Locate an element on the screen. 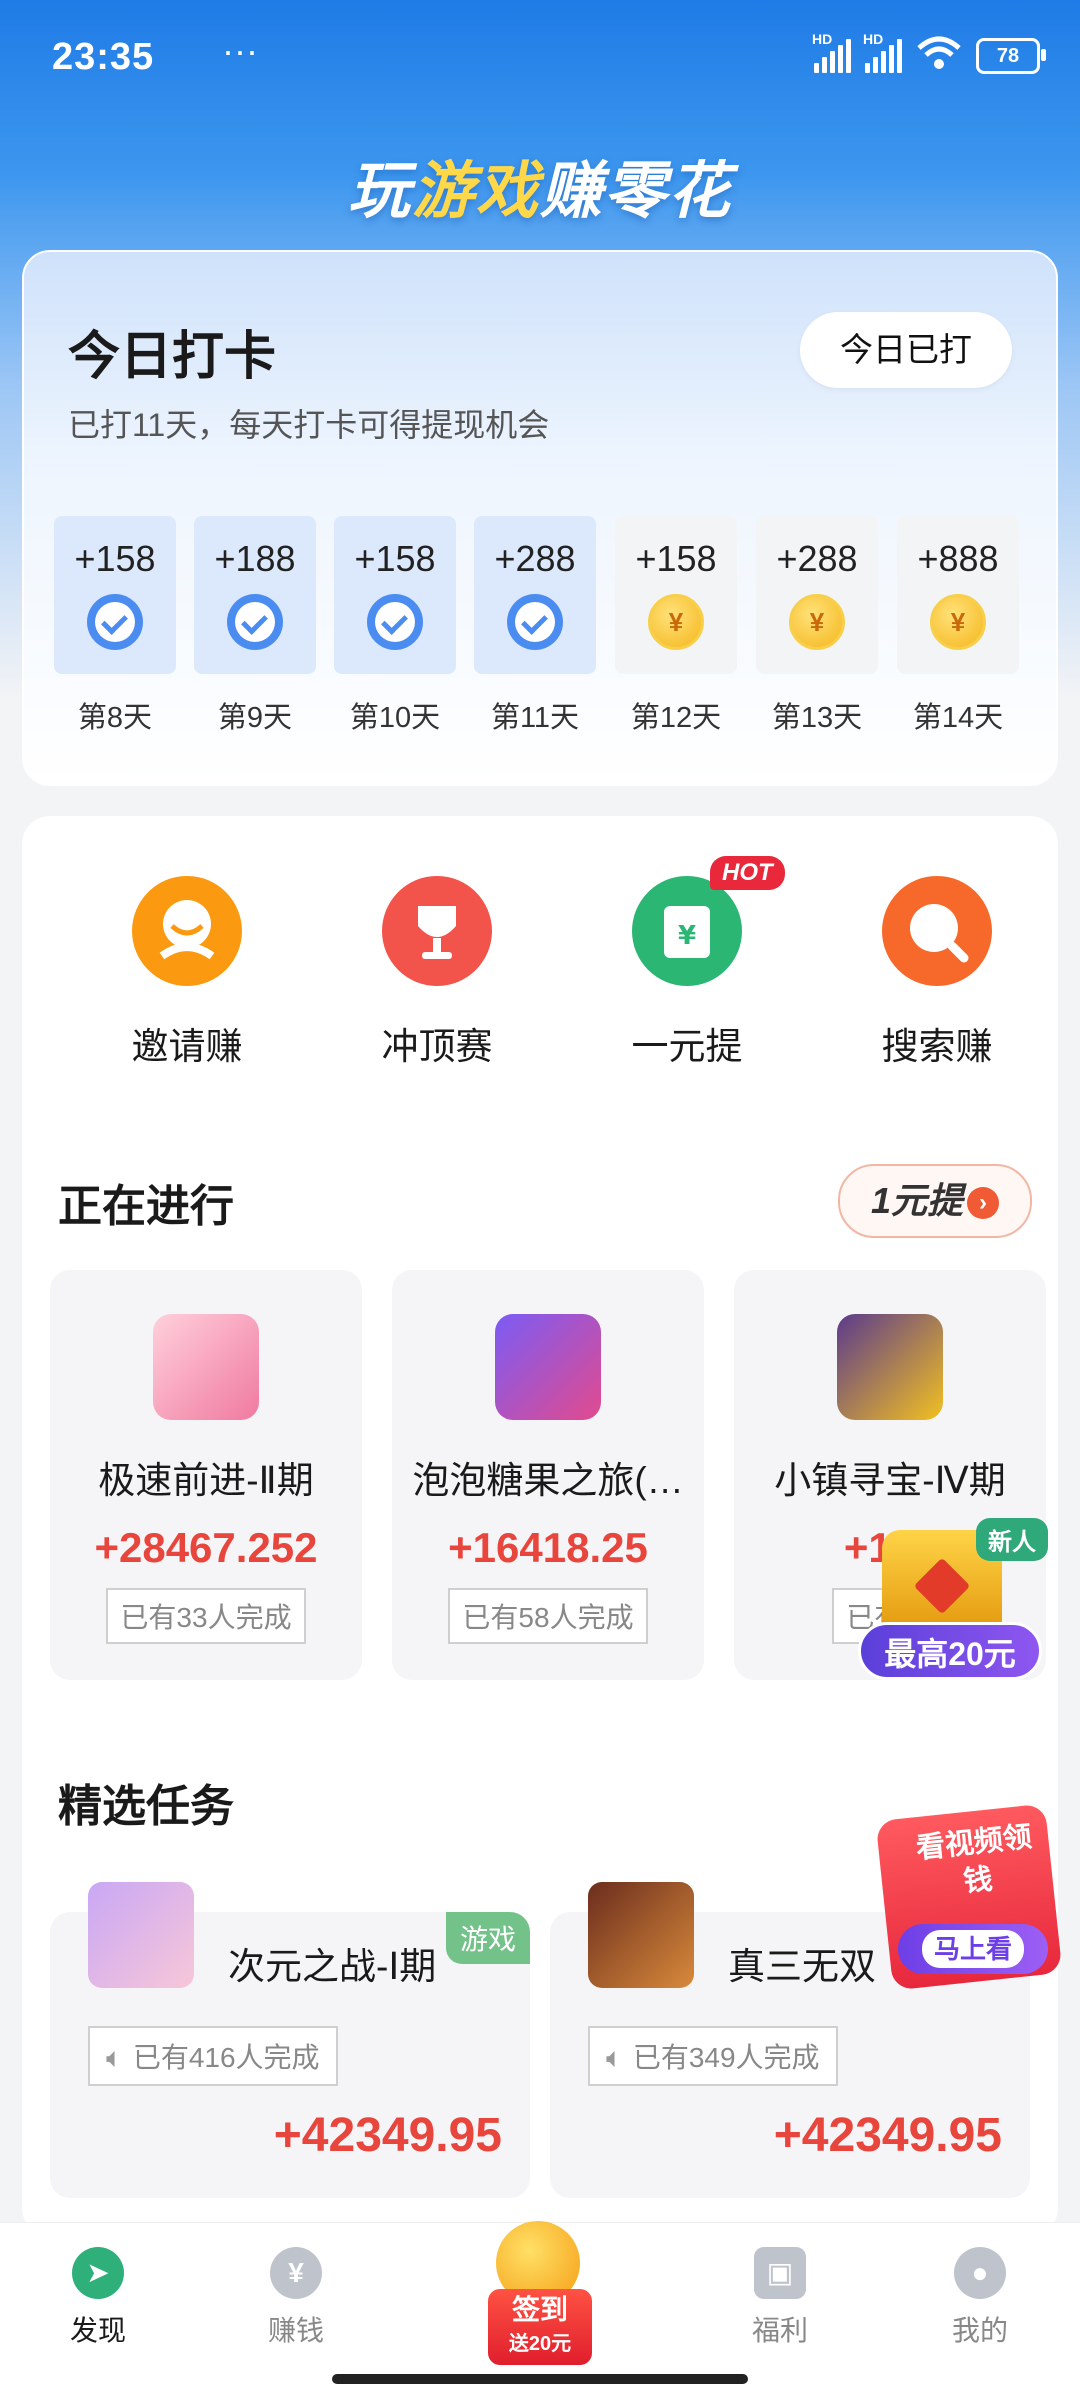 The width and height of the screenshot is (1080, 2401). quick-actions: 邀请赚 冲顶赛 ¥ HOT 一元提 搜索赚 is located at coordinates (540, 966).